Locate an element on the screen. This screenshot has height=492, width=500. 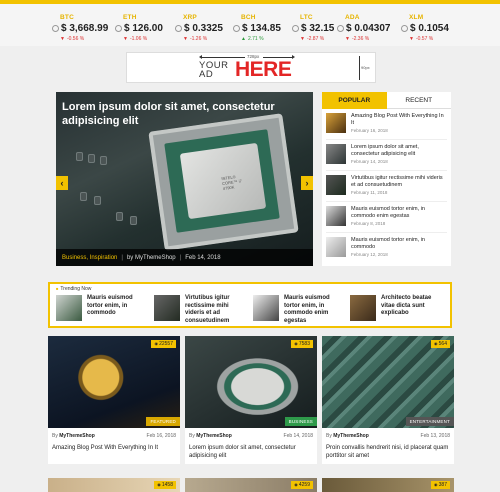
post-date: February 8, 2018 is located at coordinates (368, 223).